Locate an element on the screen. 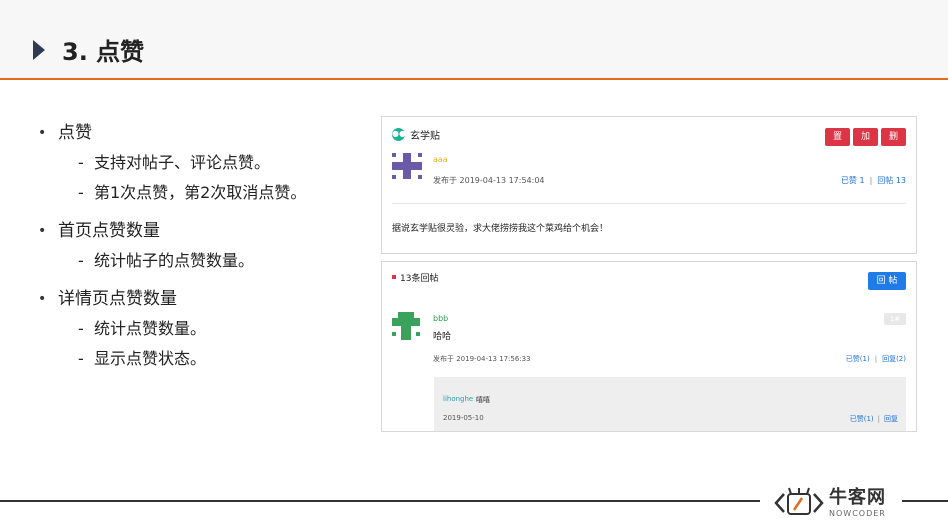 This screenshot has width=948, height=531. reply-link: 回复(2) is located at coordinates (894, 359).